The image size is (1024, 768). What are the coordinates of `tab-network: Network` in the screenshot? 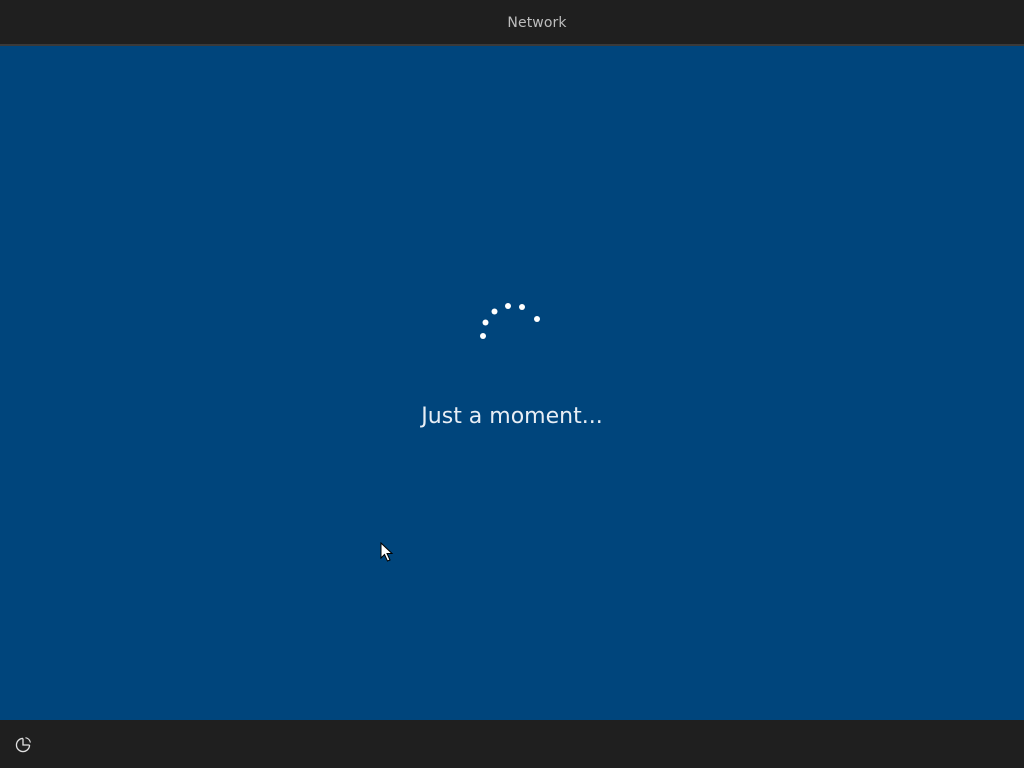 It's located at (537, 24).